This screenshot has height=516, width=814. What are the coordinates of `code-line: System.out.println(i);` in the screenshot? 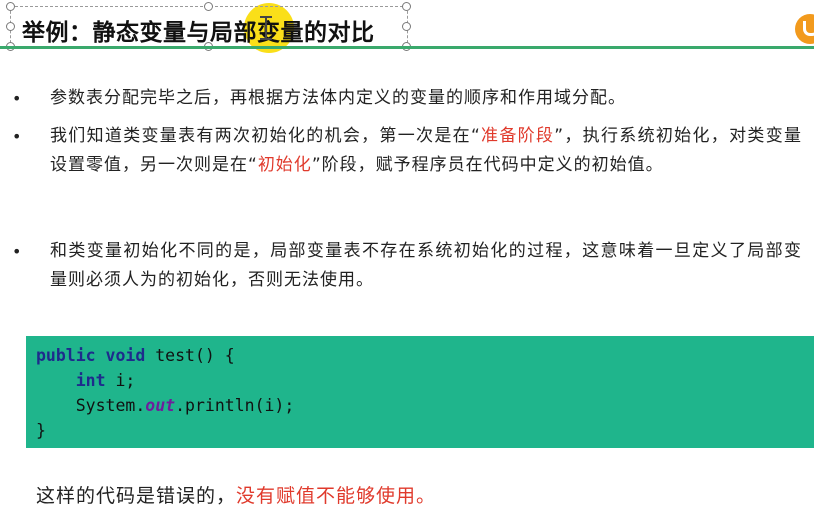 It's located at (165, 405).